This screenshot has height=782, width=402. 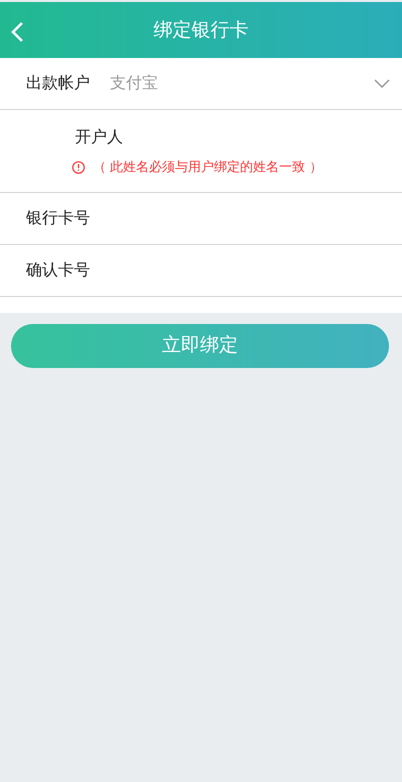 I want to click on bind-button: 立即绑定, so click(x=200, y=346).